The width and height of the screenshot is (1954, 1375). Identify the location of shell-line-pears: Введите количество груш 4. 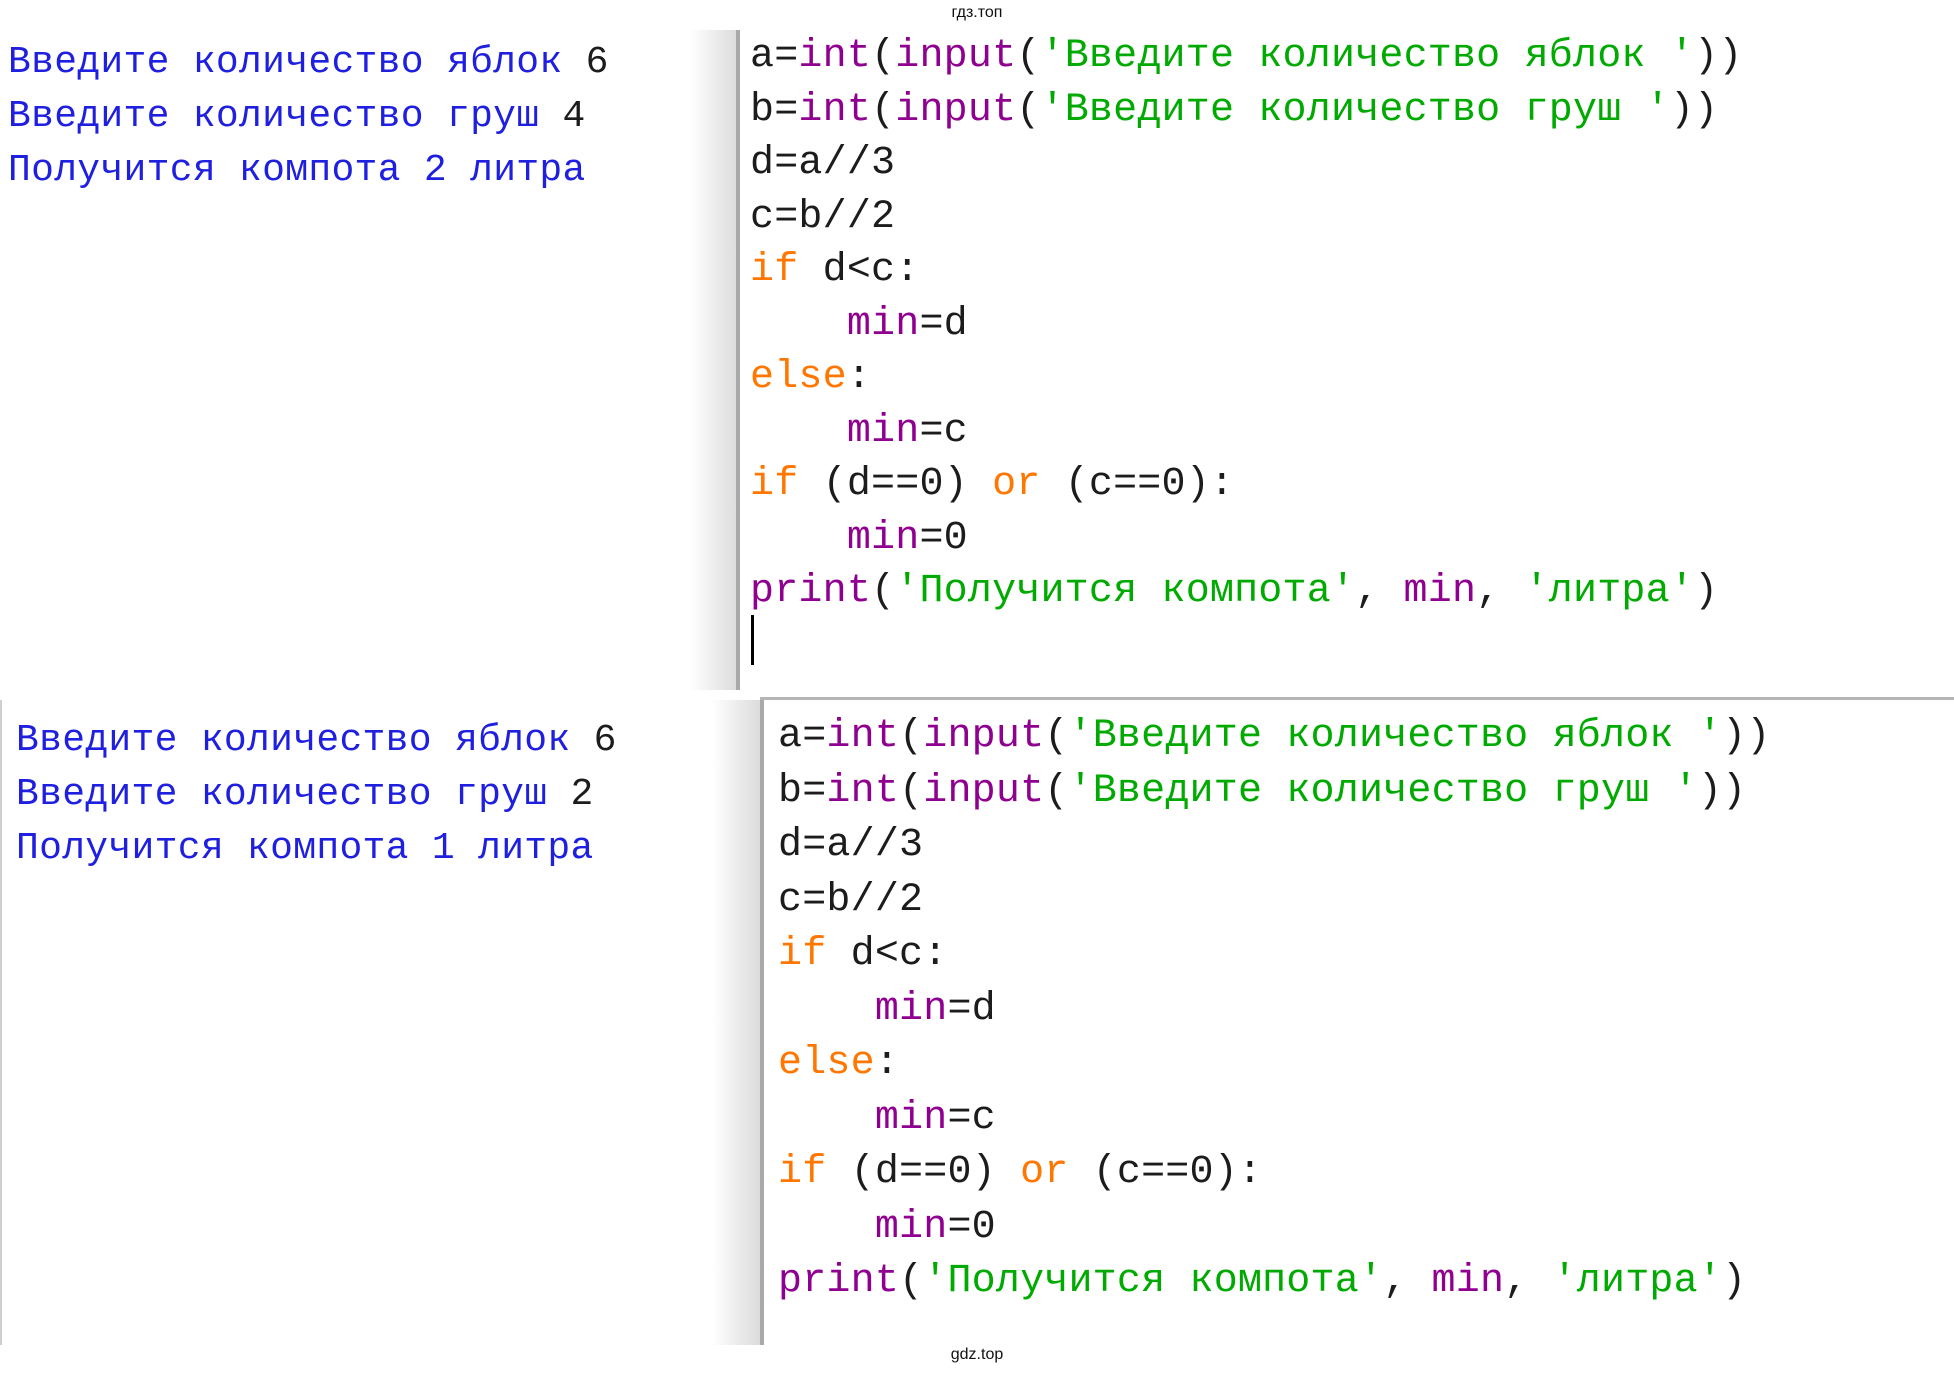
(371, 117).